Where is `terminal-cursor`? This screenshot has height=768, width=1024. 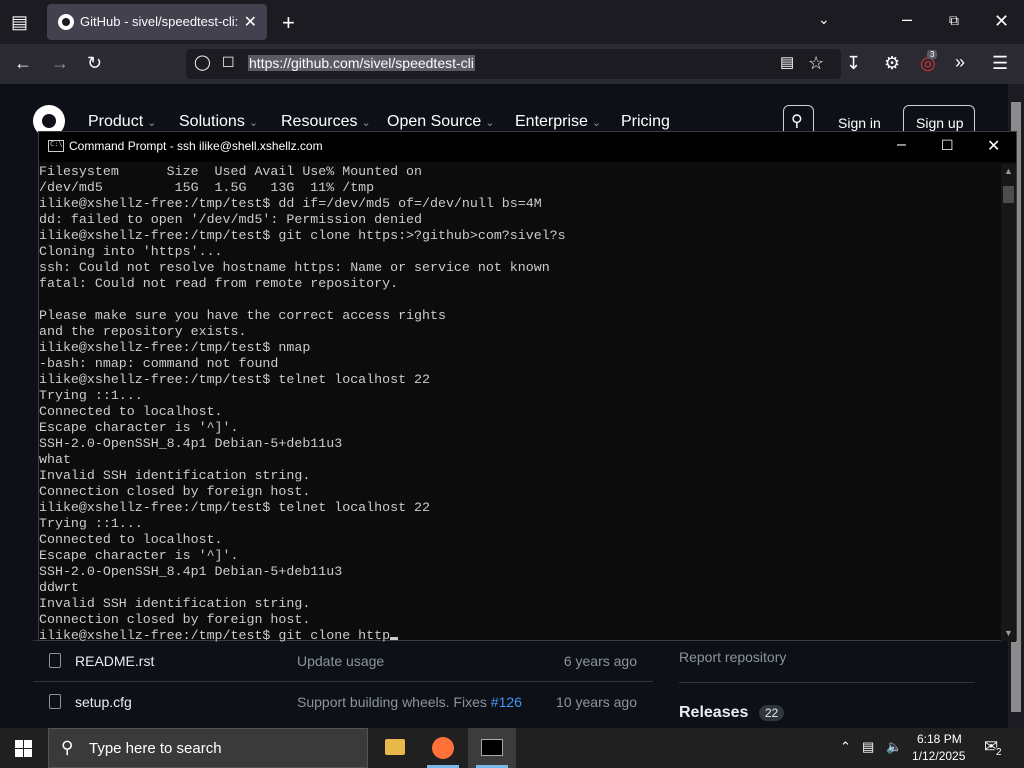 terminal-cursor is located at coordinates (394, 638).